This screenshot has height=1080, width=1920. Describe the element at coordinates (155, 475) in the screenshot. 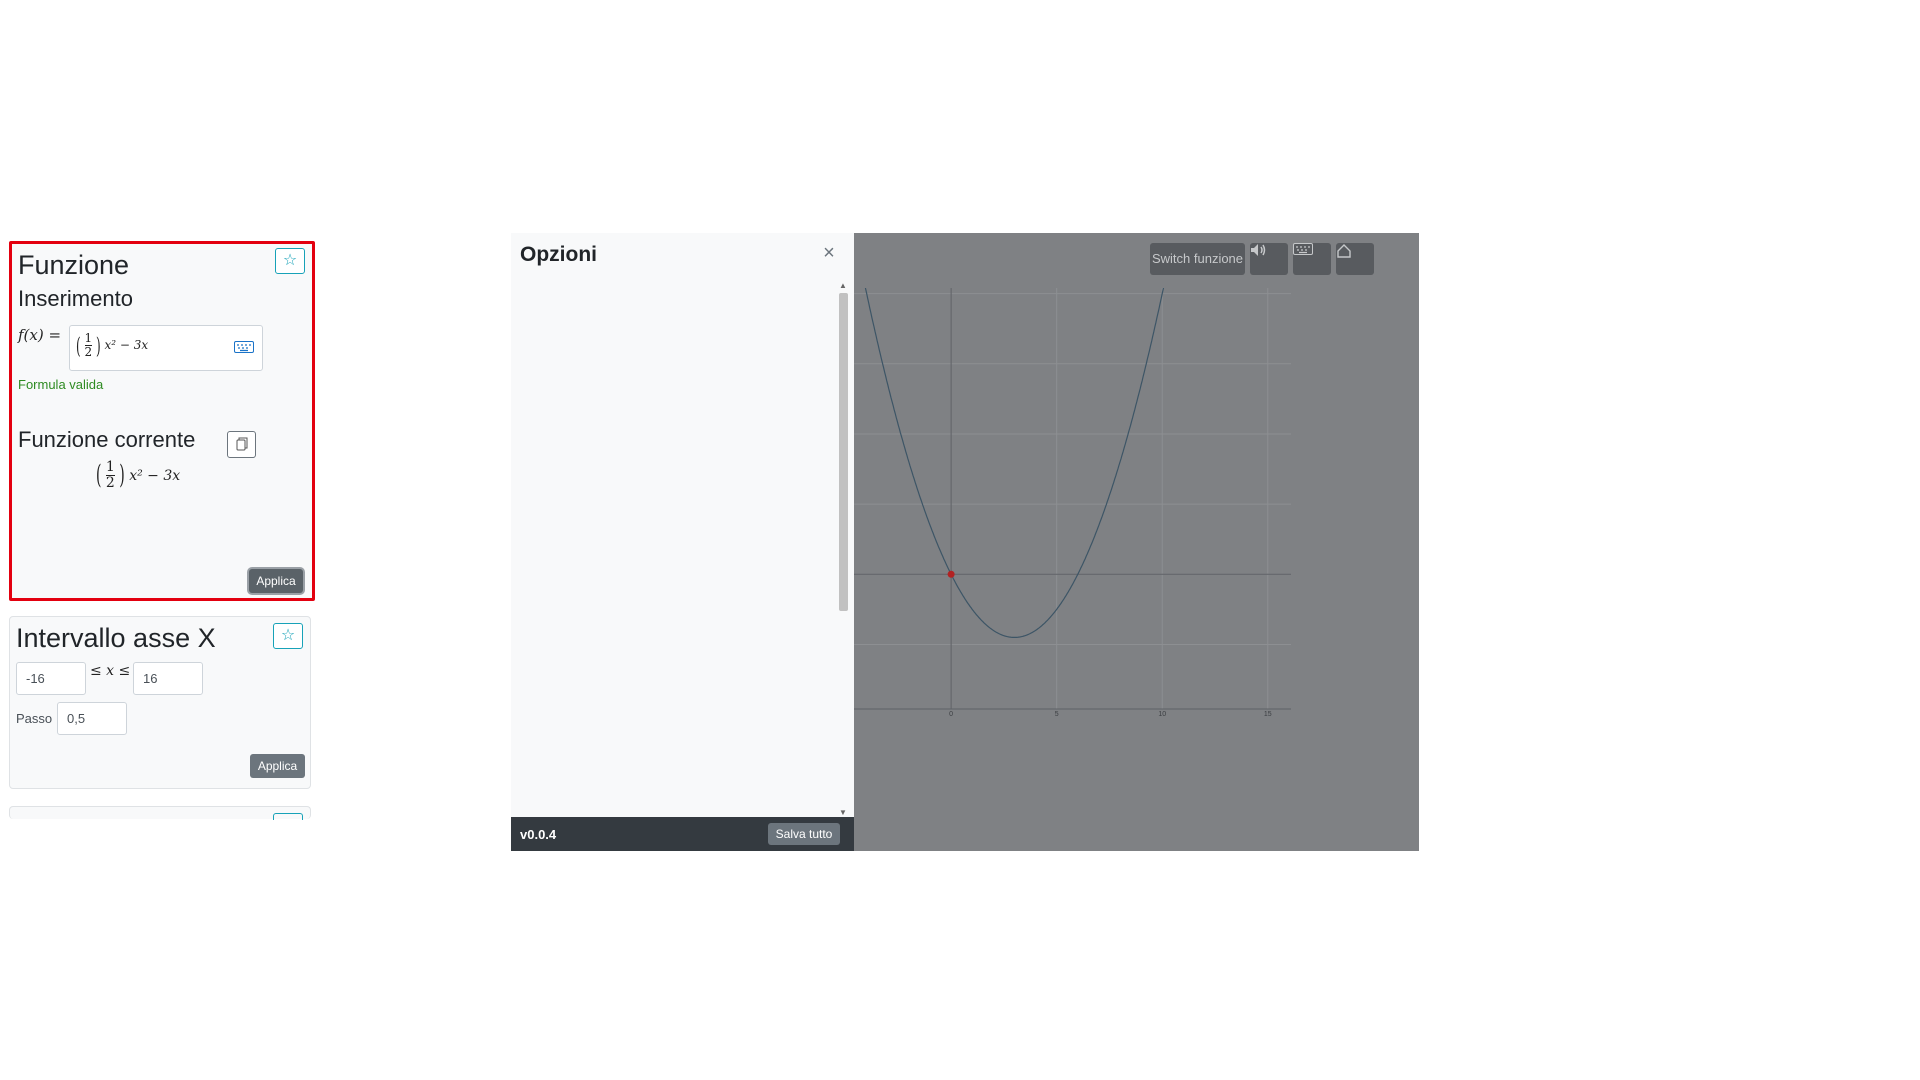

I see `current-formula-tail: x² − 3x` at that location.